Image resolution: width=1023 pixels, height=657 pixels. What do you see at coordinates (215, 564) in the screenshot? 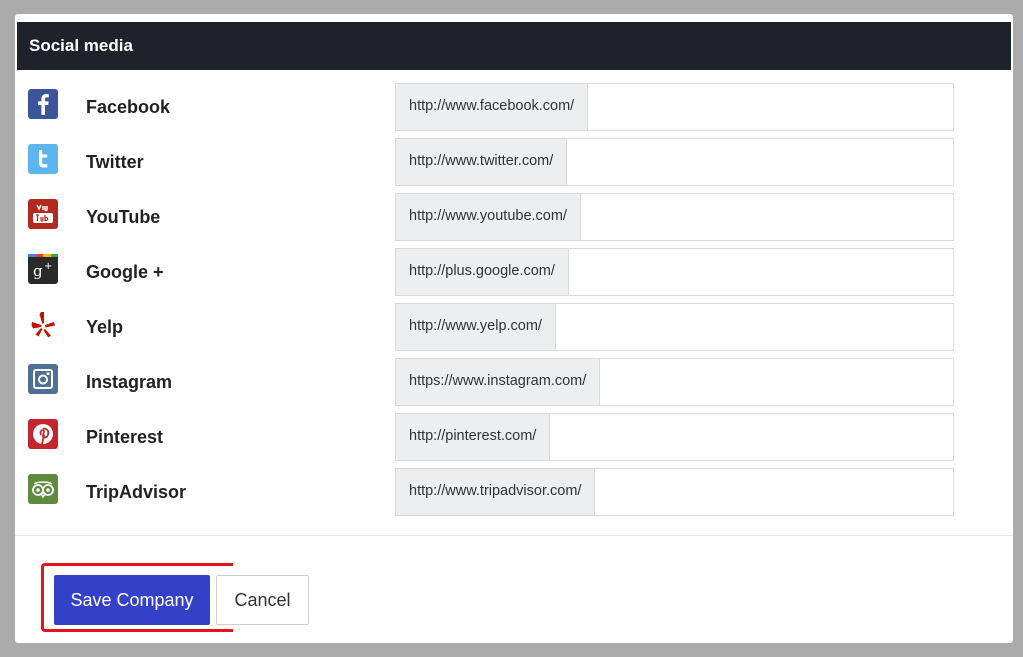
I see `highlight-edge-top` at bounding box center [215, 564].